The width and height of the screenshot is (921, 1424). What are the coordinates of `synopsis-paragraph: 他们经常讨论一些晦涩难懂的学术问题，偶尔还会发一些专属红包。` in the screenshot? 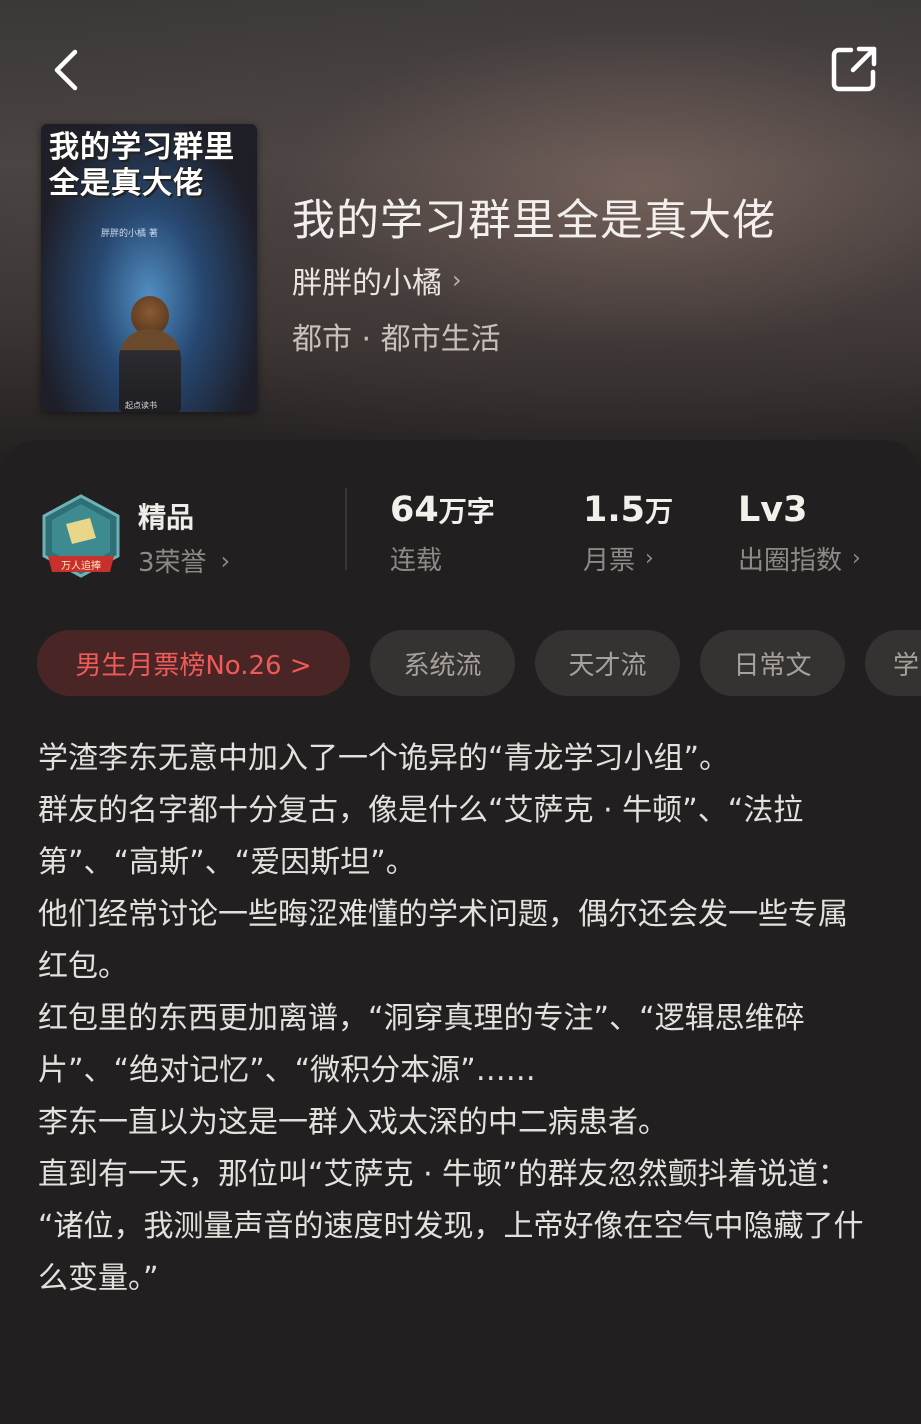 It's located at (443, 940).